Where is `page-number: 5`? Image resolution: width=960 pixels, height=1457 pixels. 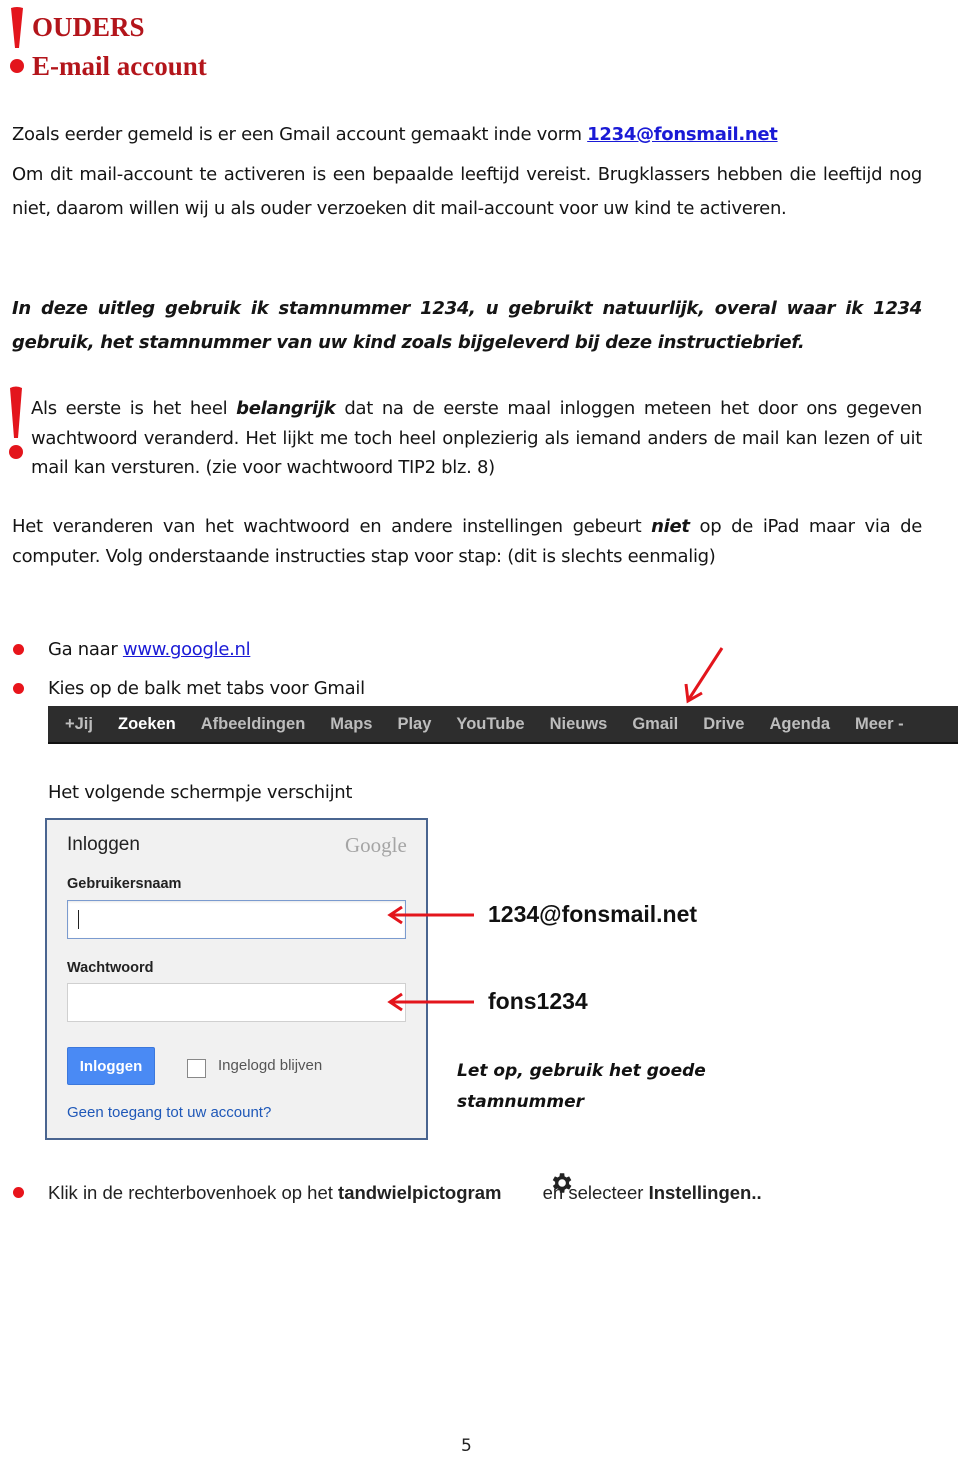 page-number: 5 is located at coordinates (466, 1446).